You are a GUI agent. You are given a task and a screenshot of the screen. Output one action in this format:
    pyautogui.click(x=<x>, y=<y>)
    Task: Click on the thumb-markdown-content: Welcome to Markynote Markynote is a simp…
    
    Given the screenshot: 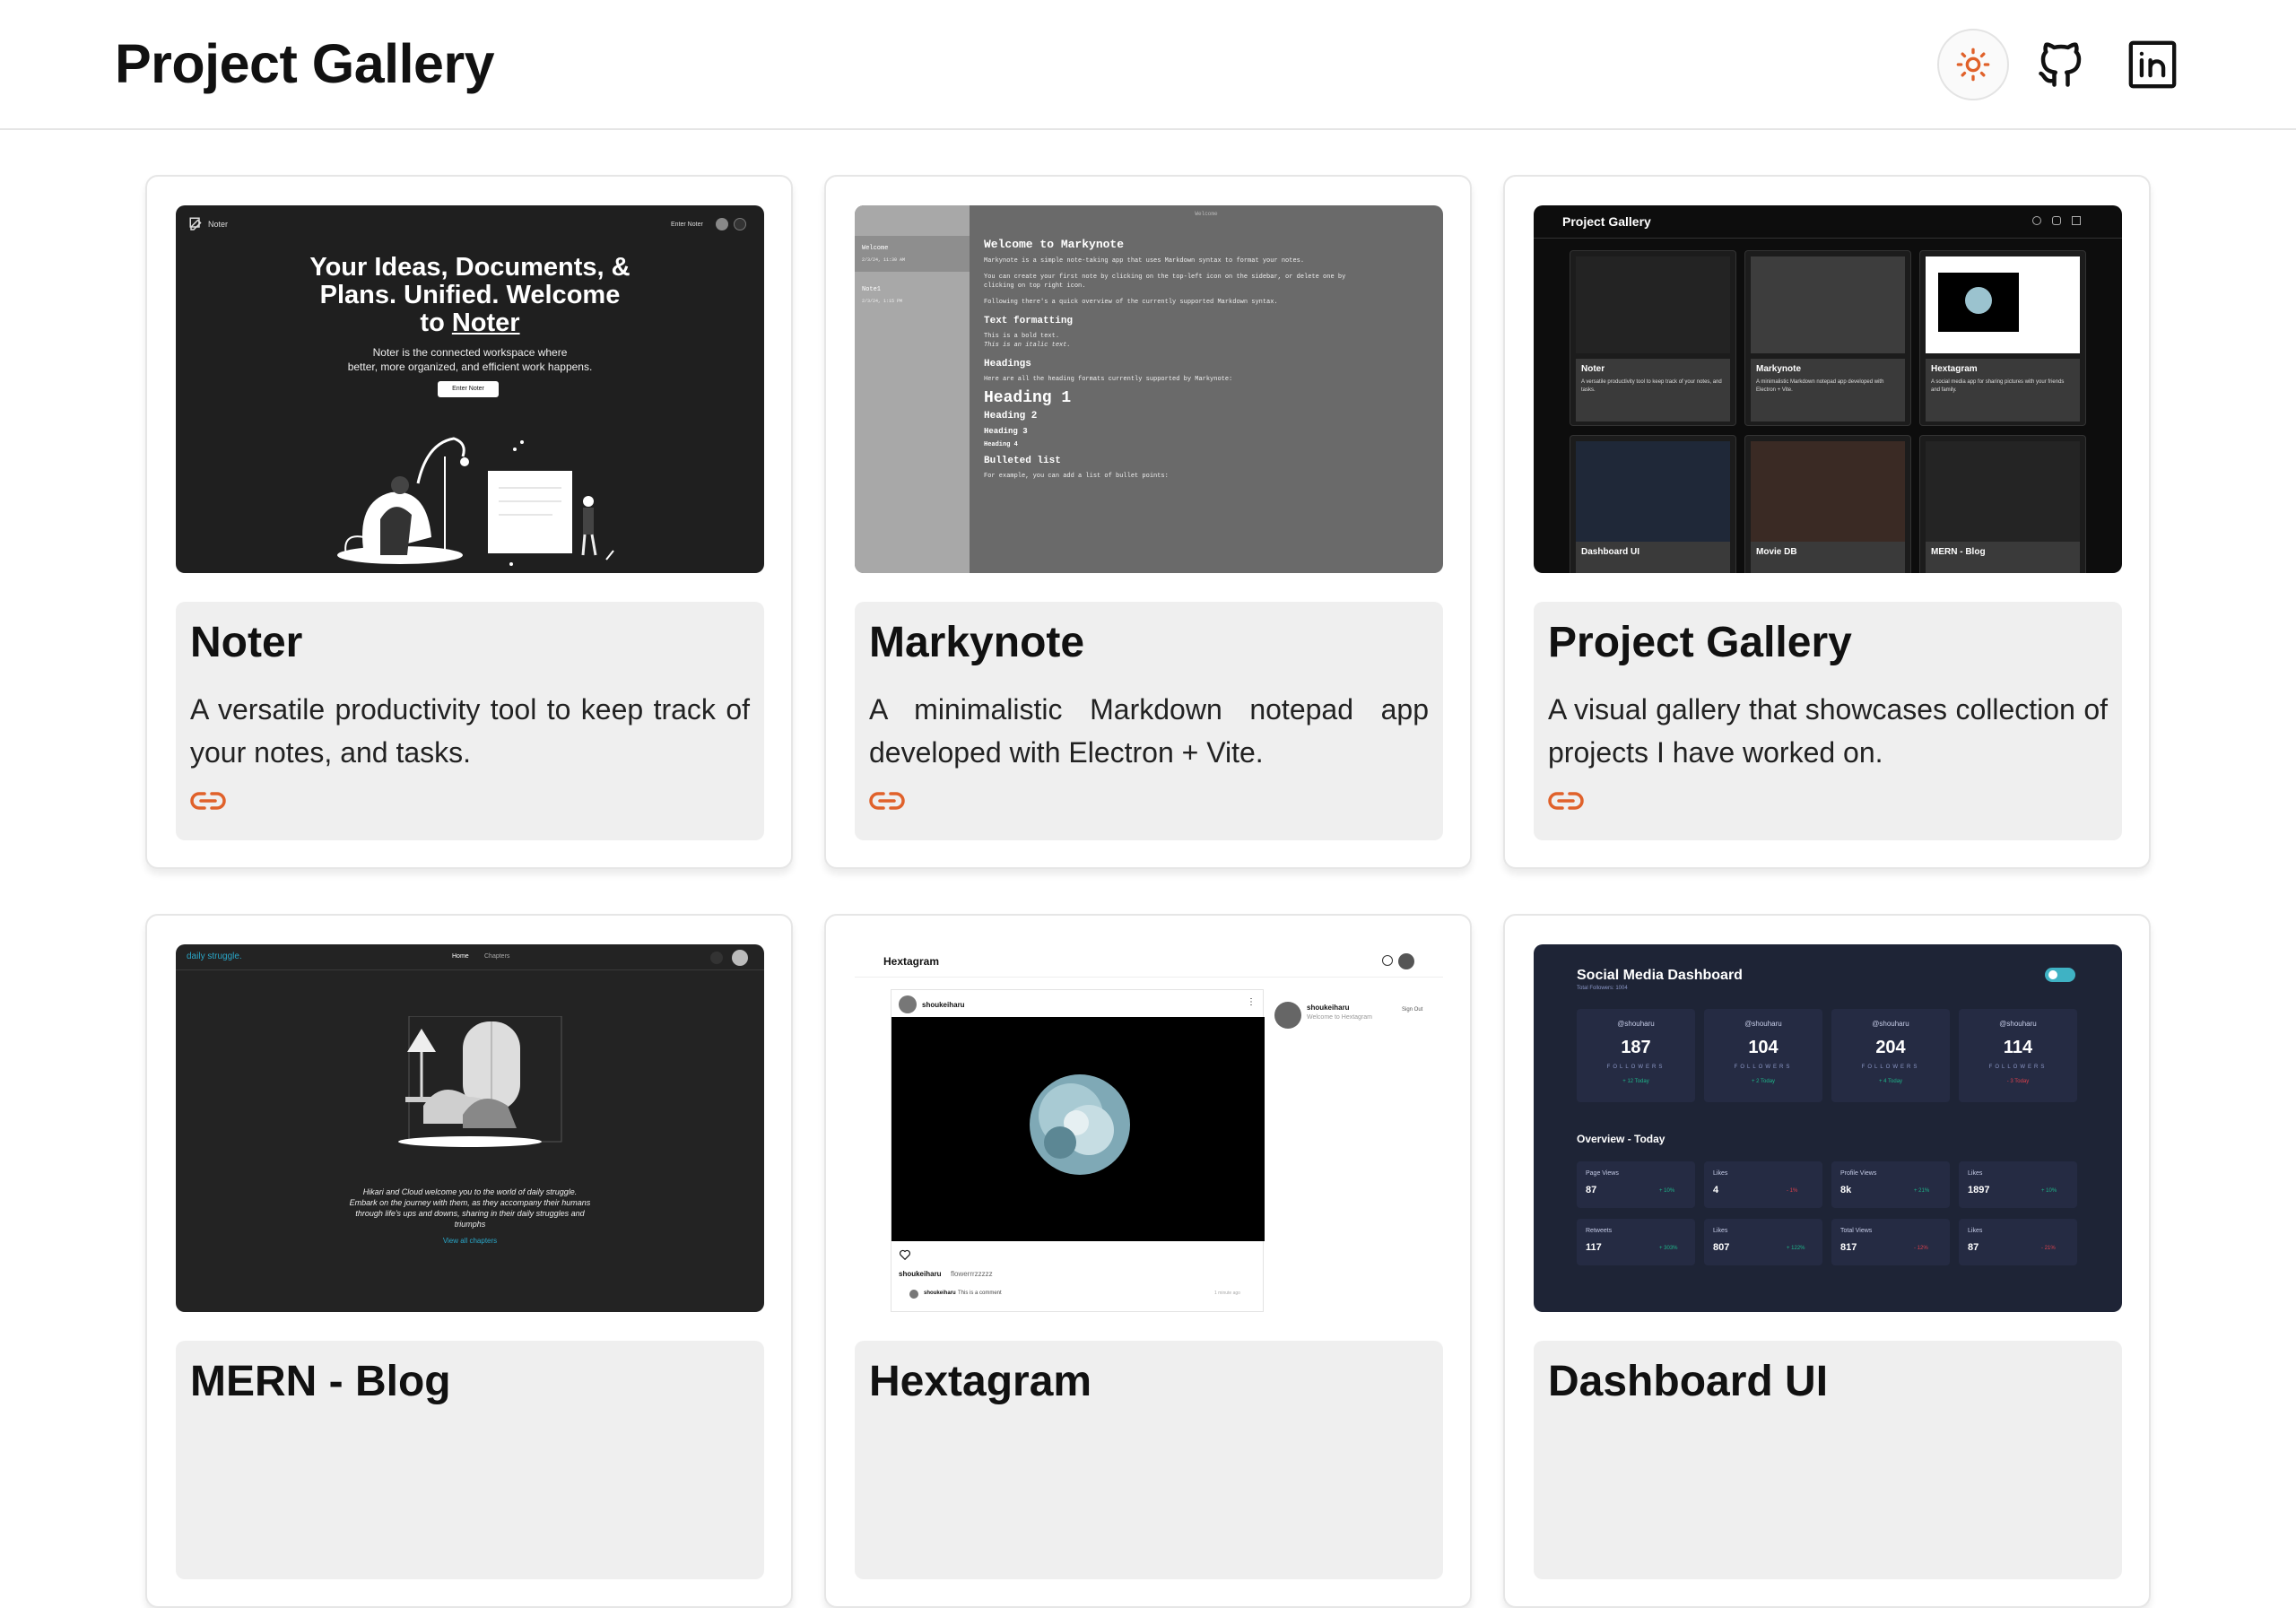 What is the action you would take?
    pyautogui.click(x=1165, y=359)
    